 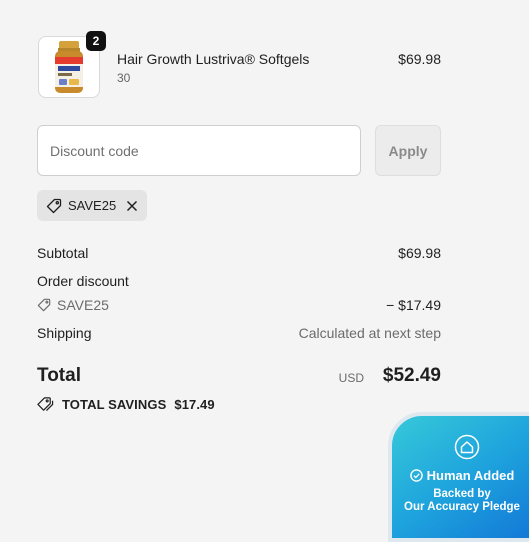 What do you see at coordinates (416, 475) in the screenshot?
I see `check-circle-icon` at bounding box center [416, 475].